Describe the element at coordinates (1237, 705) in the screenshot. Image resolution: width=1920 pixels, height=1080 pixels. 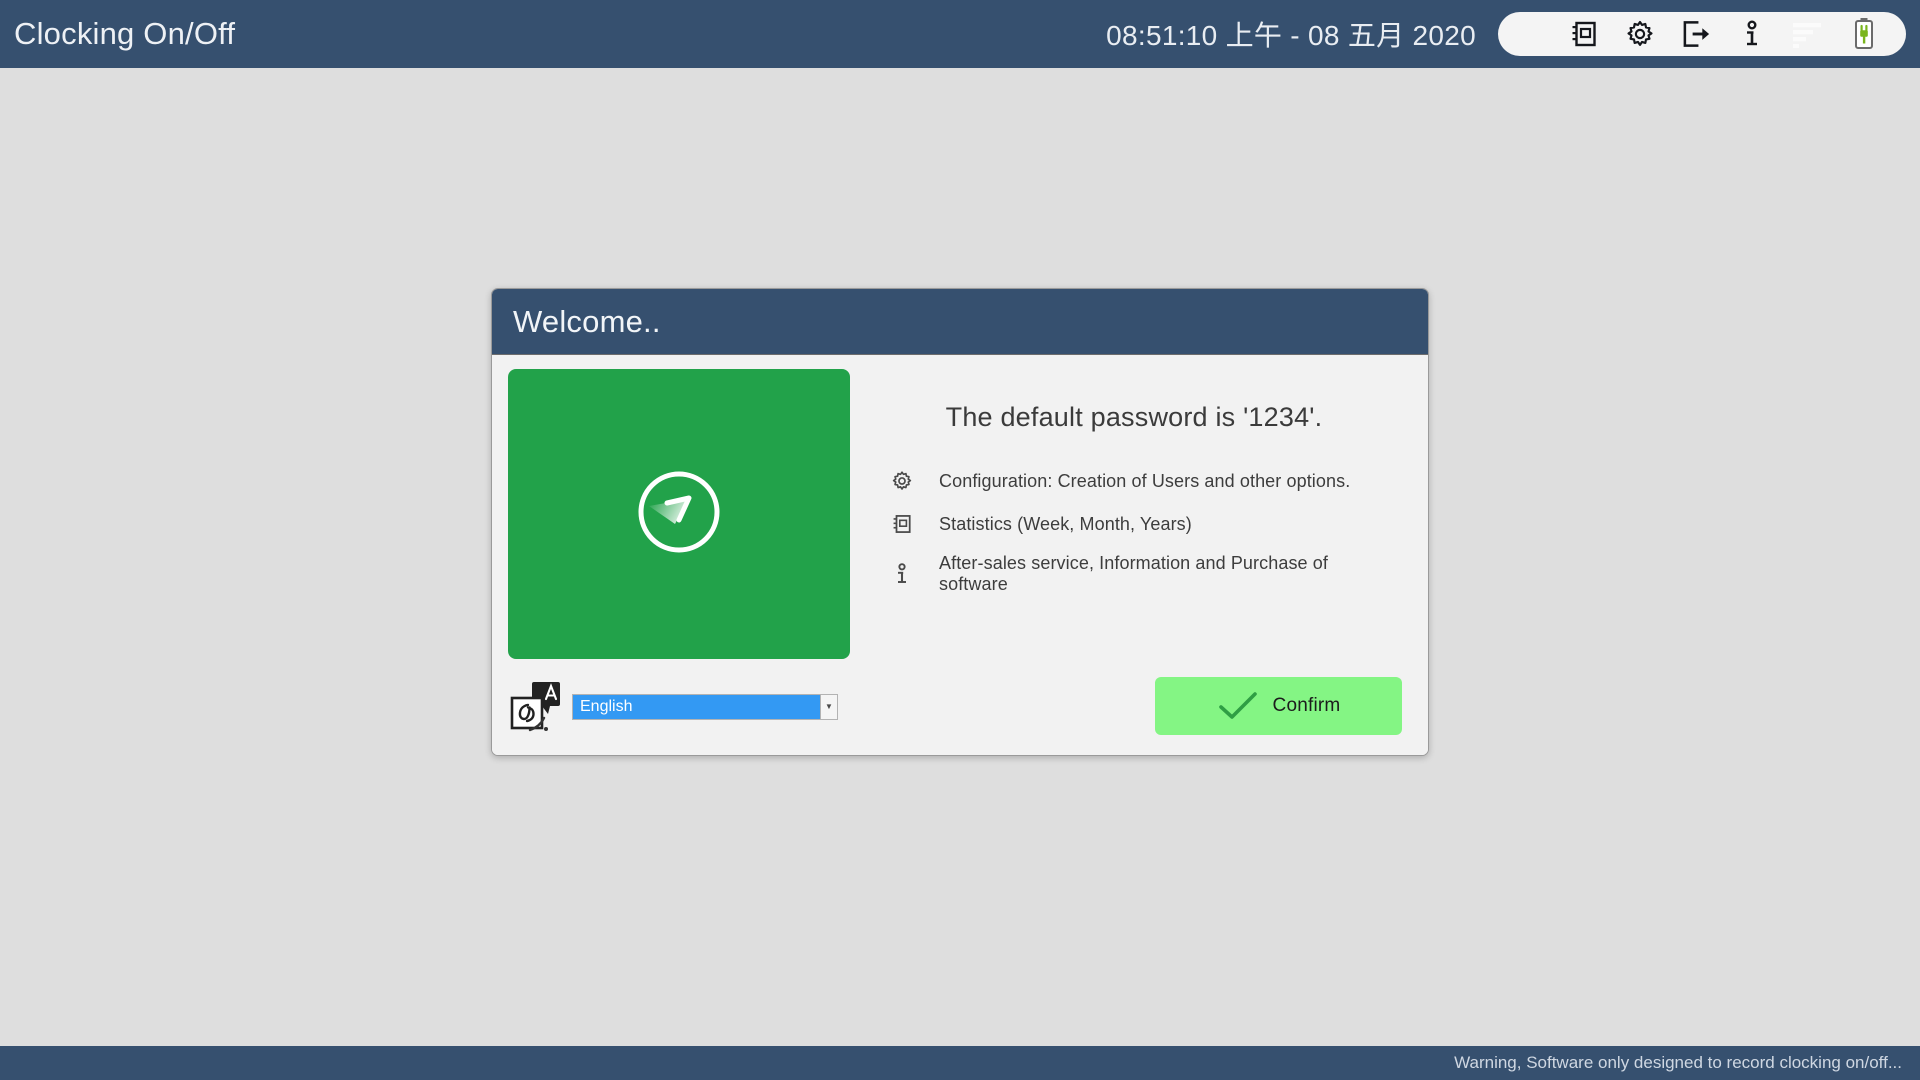
I see `check-icon` at that location.